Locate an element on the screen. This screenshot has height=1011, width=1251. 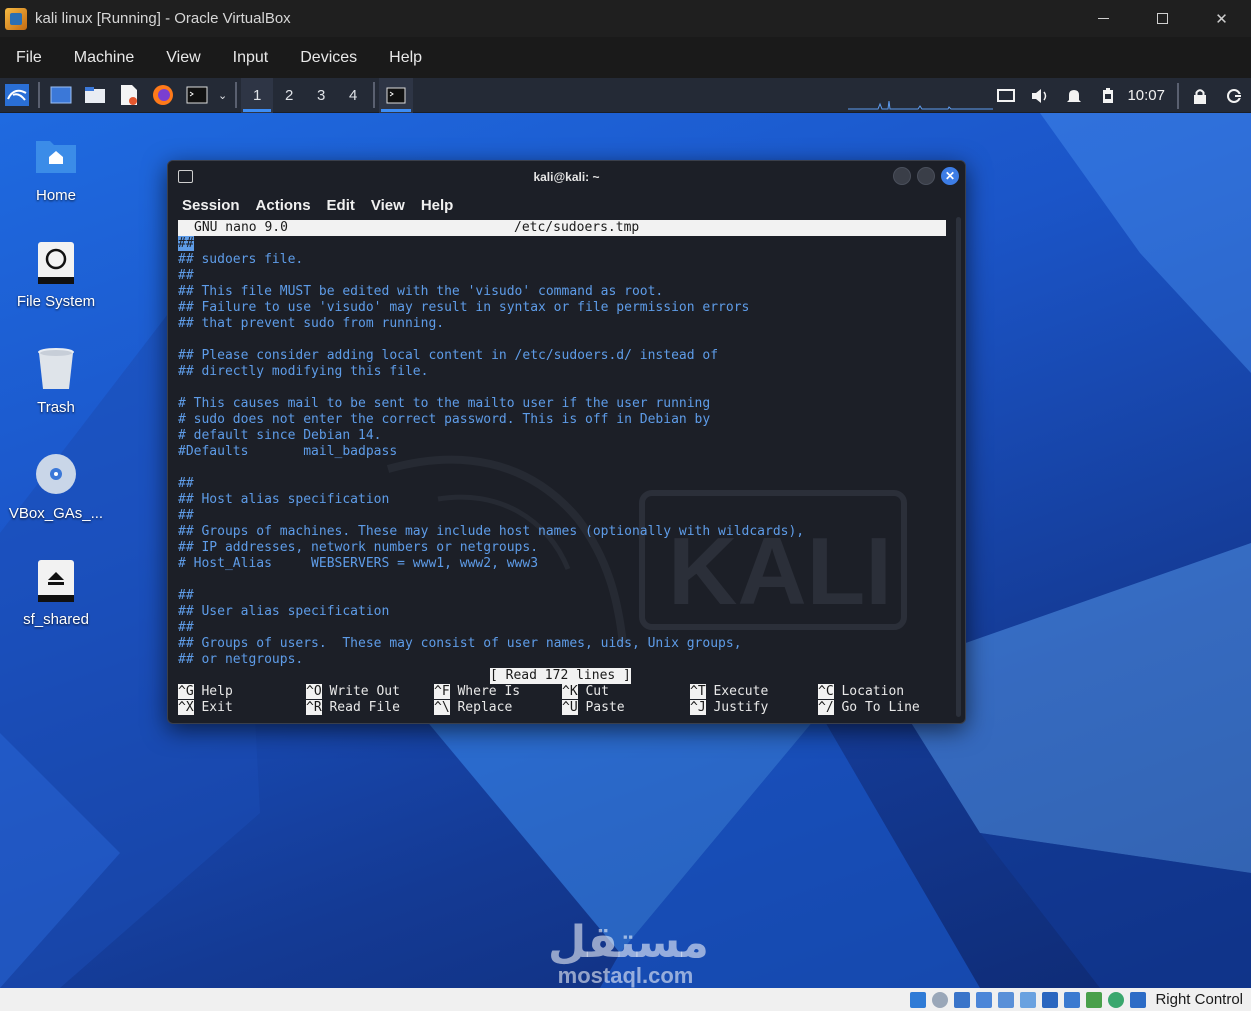
terminal-close-button: ✕ is located at coordinates (950, 176).